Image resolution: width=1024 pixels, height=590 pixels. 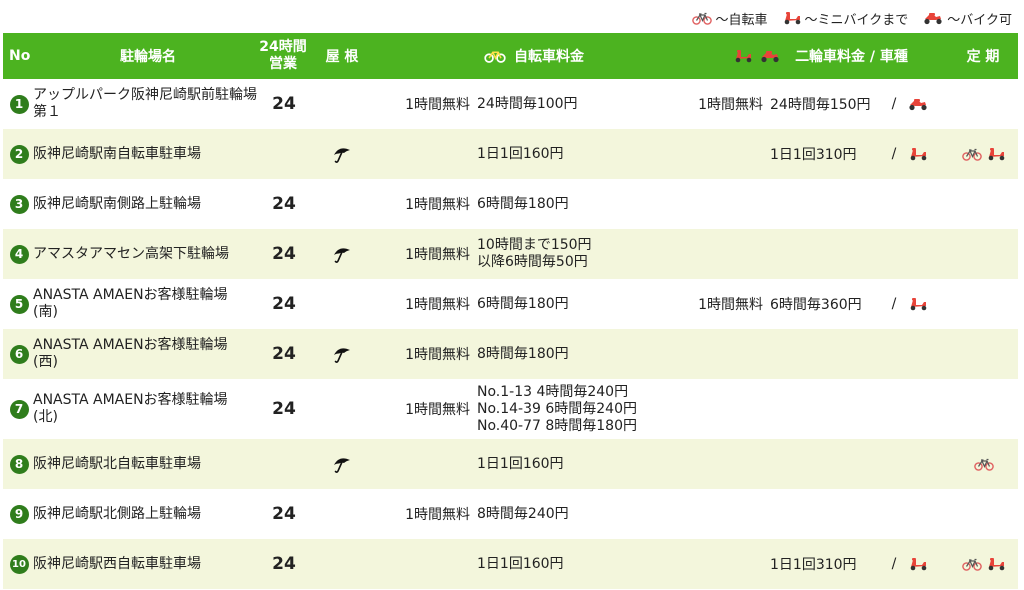 I want to click on row-number: 6, so click(x=19, y=354).